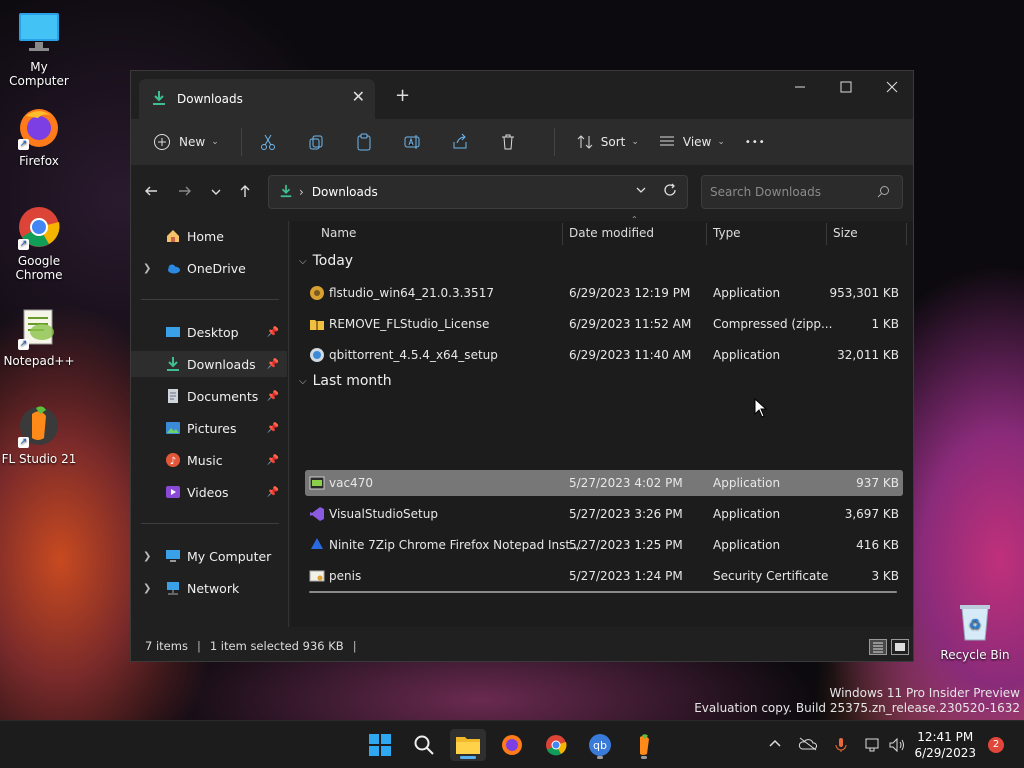 The image size is (1024, 768). I want to click on application-icon, so click(317, 483).